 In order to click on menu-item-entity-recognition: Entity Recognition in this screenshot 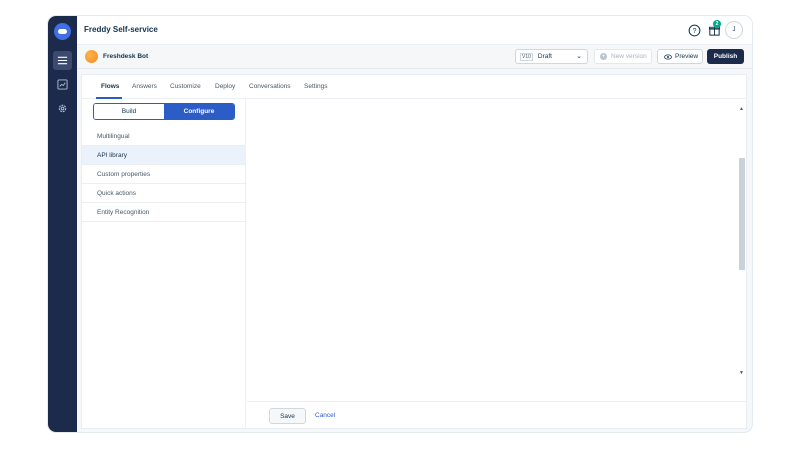, I will do `click(164, 212)`.